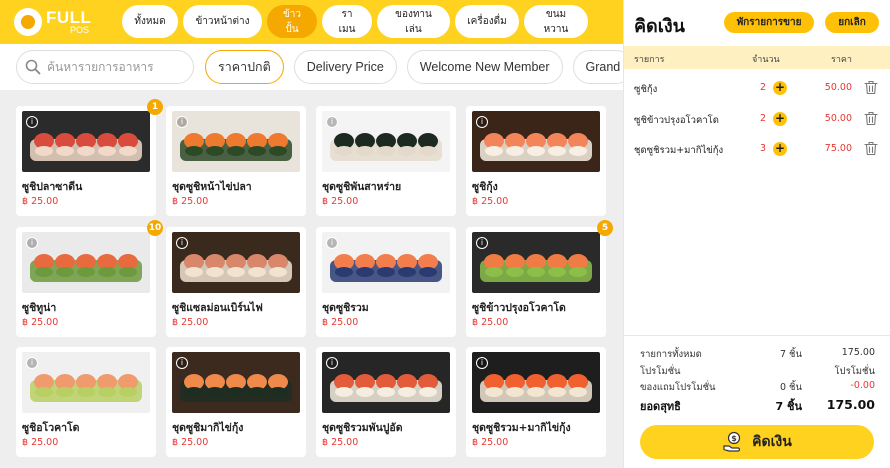 Image resolution: width=890 pixels, height=468 pixels. What do you see at coordinates (222, 21) in the screenshot?
I see `category-tab-rice-bowl: ข้าวหน้าต่าง` at bounding box center [222, 21].